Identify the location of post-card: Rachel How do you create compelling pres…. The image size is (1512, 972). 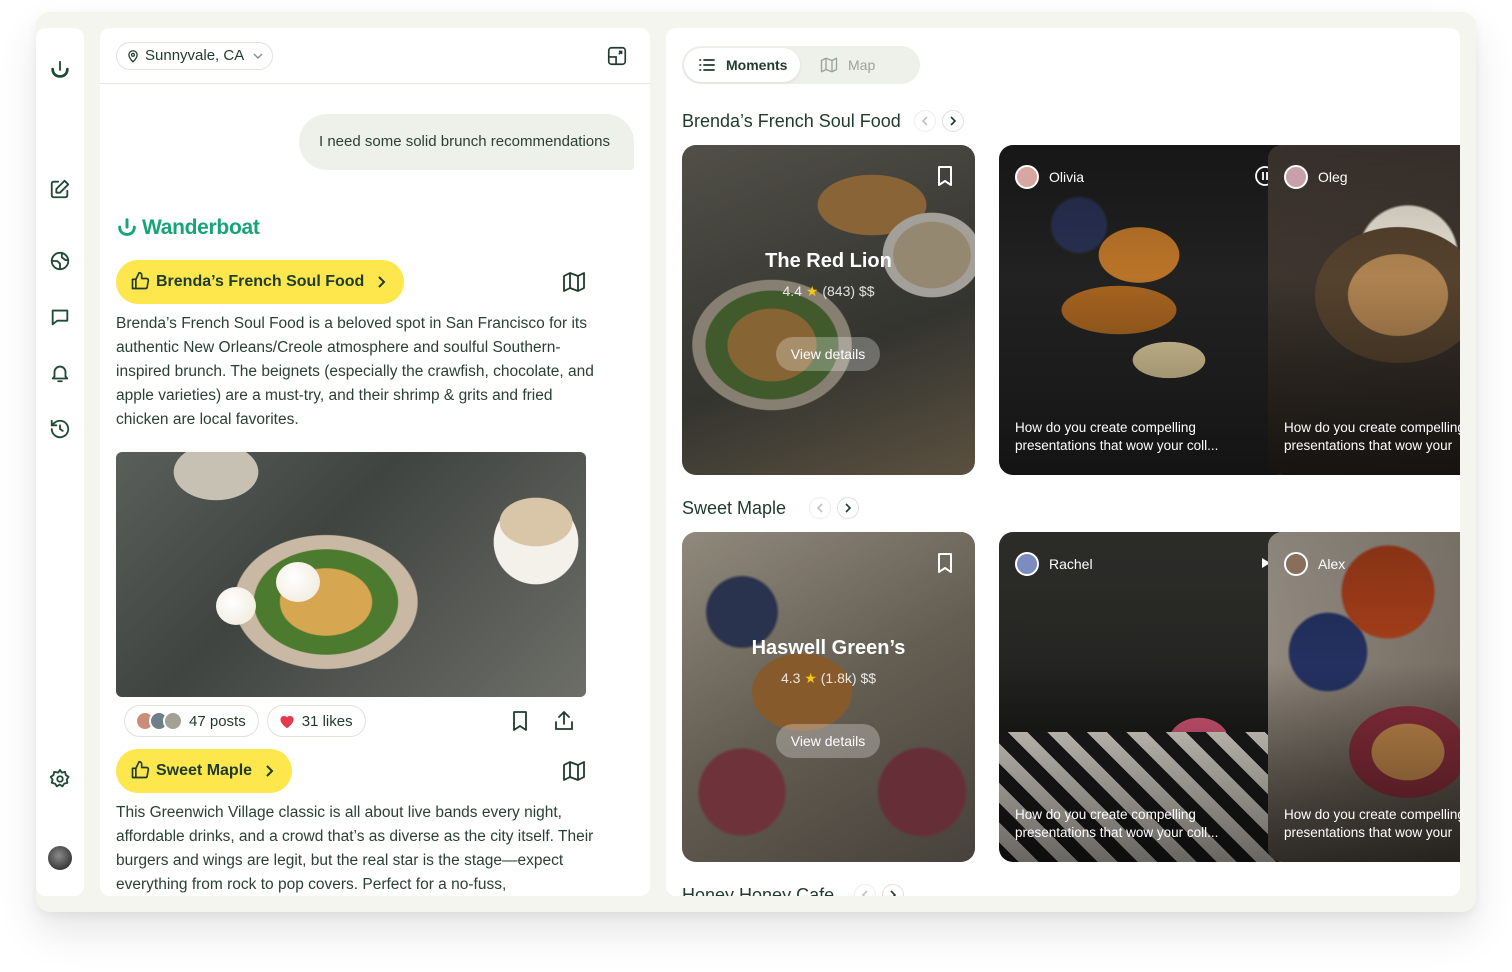
(1145, 697).